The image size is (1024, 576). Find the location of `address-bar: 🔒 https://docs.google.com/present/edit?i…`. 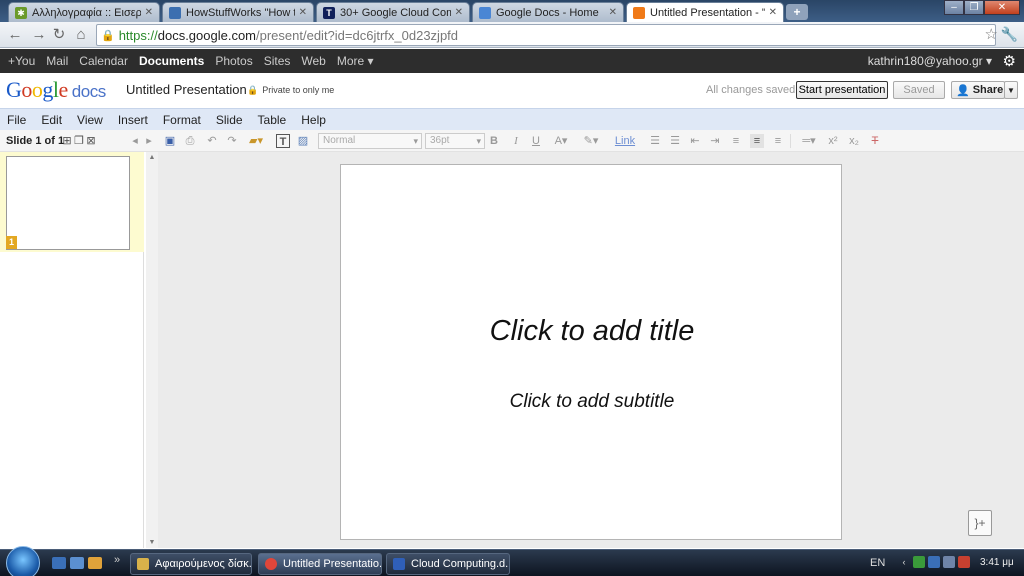

address-bar: 🔒 https://docs.google.com/present/edit?i… is located at coordinates (546, 35).